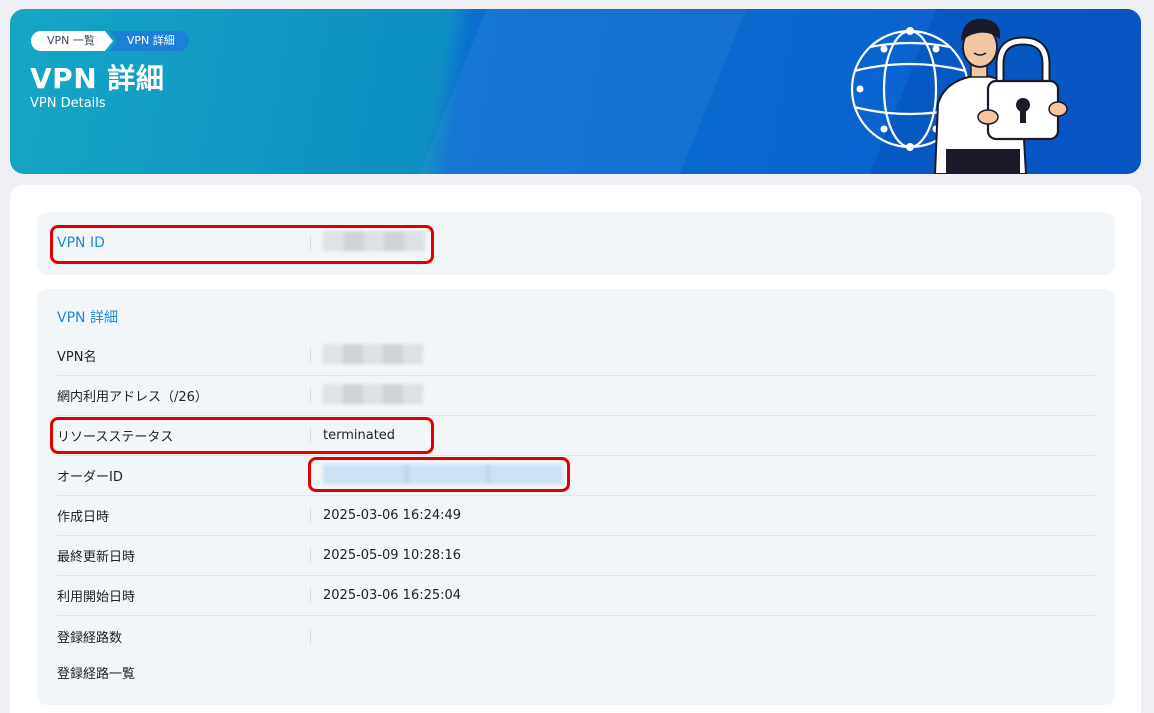 This screenshot has width=1154, height=713. I want to click on section-title-vpn-detail: VPN 詳細, so click(87, 318).